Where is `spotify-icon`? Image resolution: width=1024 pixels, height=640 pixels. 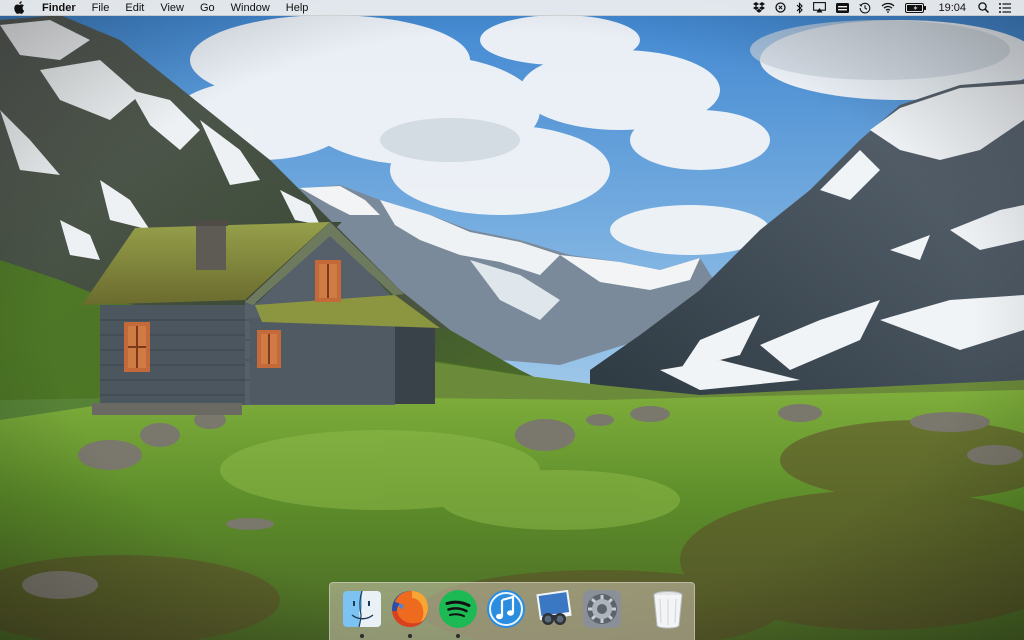
spotify-icon is located at coordinates (458, 609).